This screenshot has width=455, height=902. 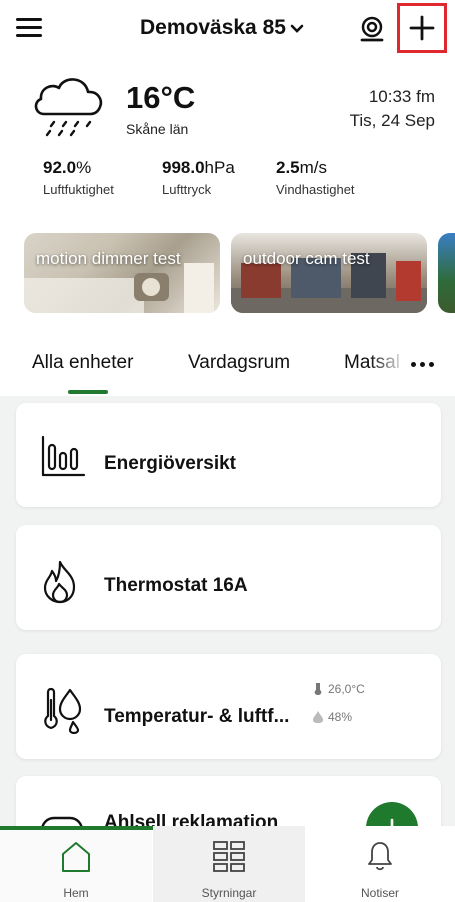 I want to click on temperature: 16°C, so click(x=161, y=97).